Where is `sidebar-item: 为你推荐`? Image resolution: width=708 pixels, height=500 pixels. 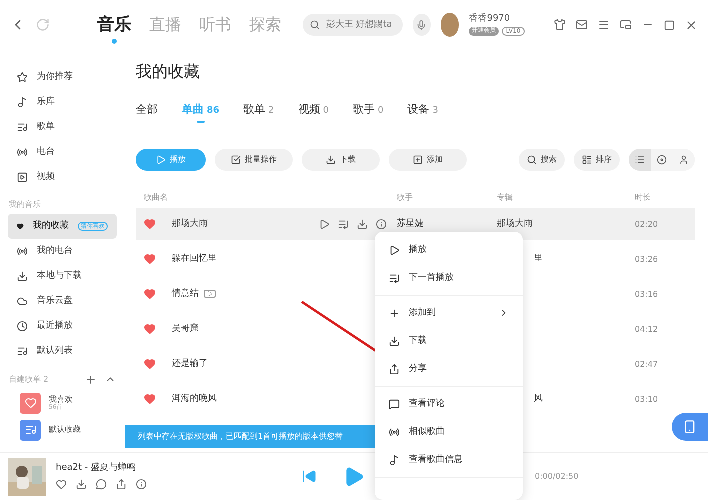
sidebar-item: 为你推荐 is located at coordinates (62, 77).